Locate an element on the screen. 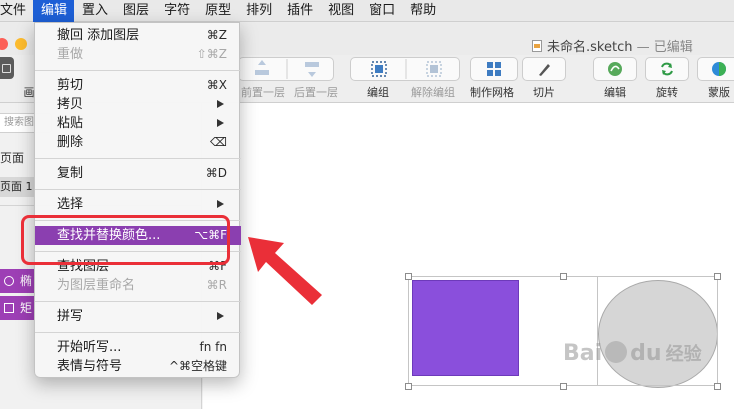 The height and width of the screenshot is (409, 734). make-grid-label: 制作网格 is located at coordinates (492, 92).